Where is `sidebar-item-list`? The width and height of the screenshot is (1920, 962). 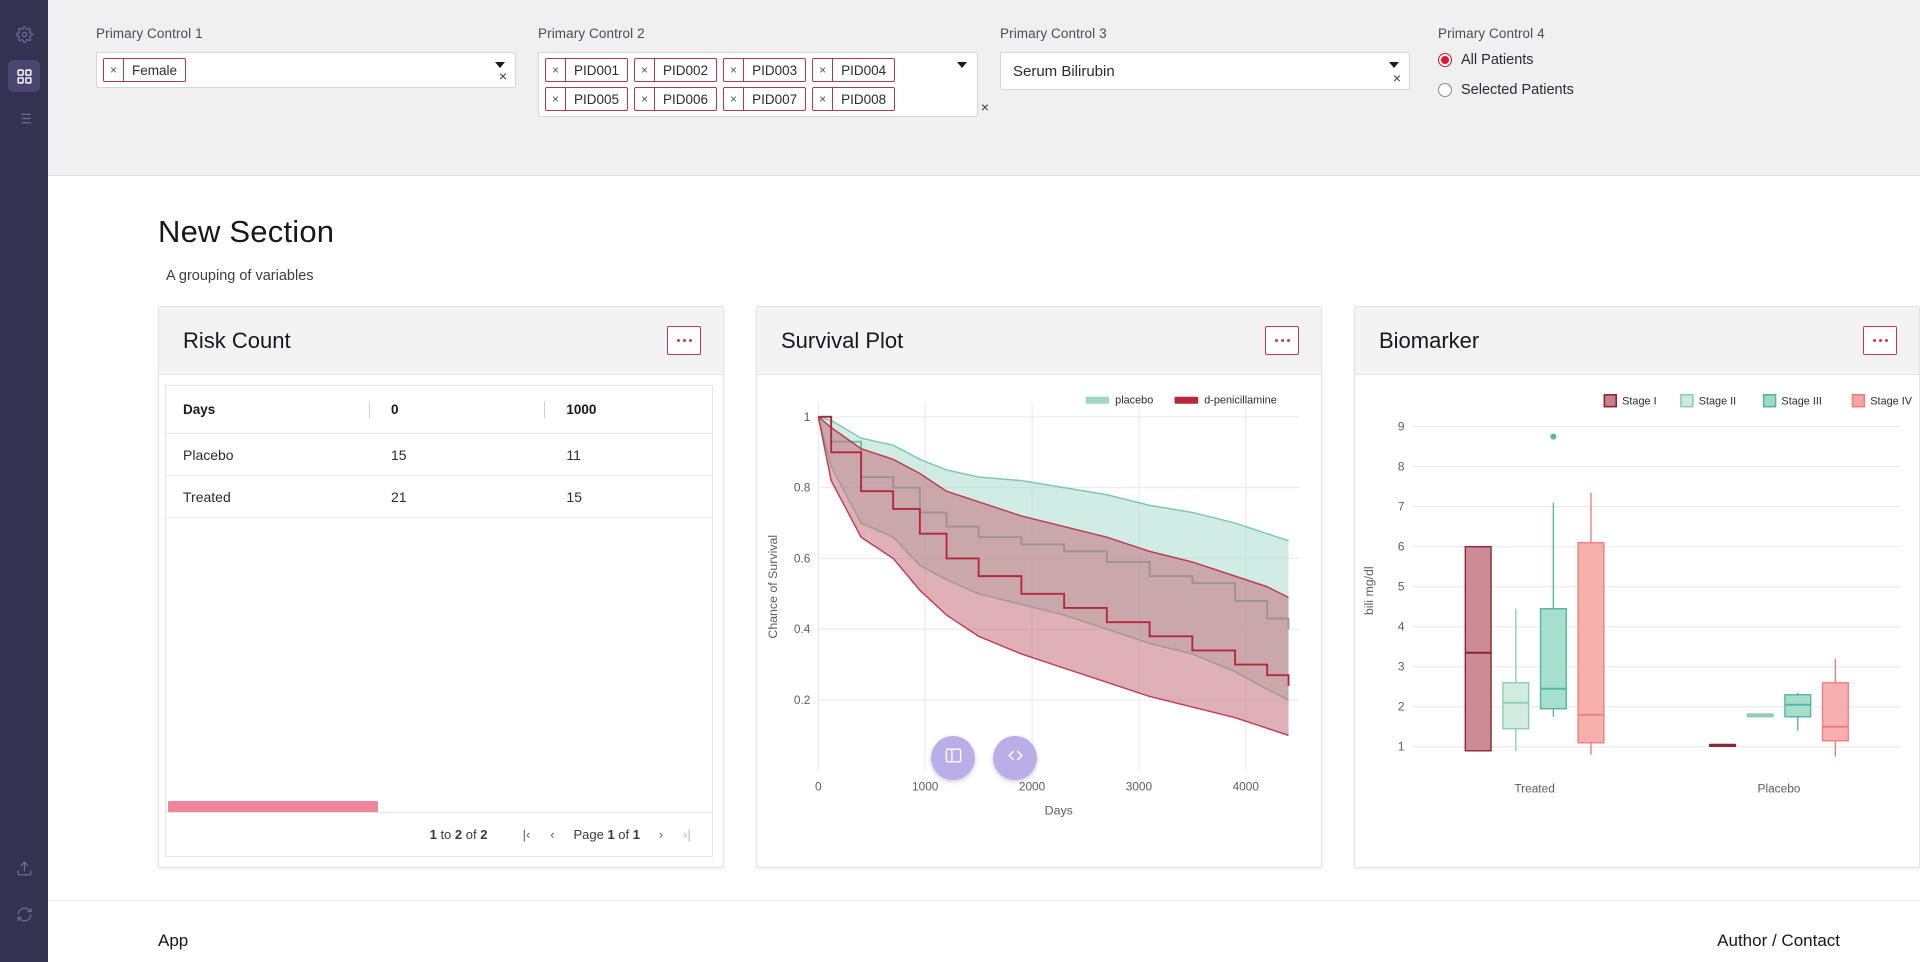
sidebar-item-list is located at coordinates (24, 118).